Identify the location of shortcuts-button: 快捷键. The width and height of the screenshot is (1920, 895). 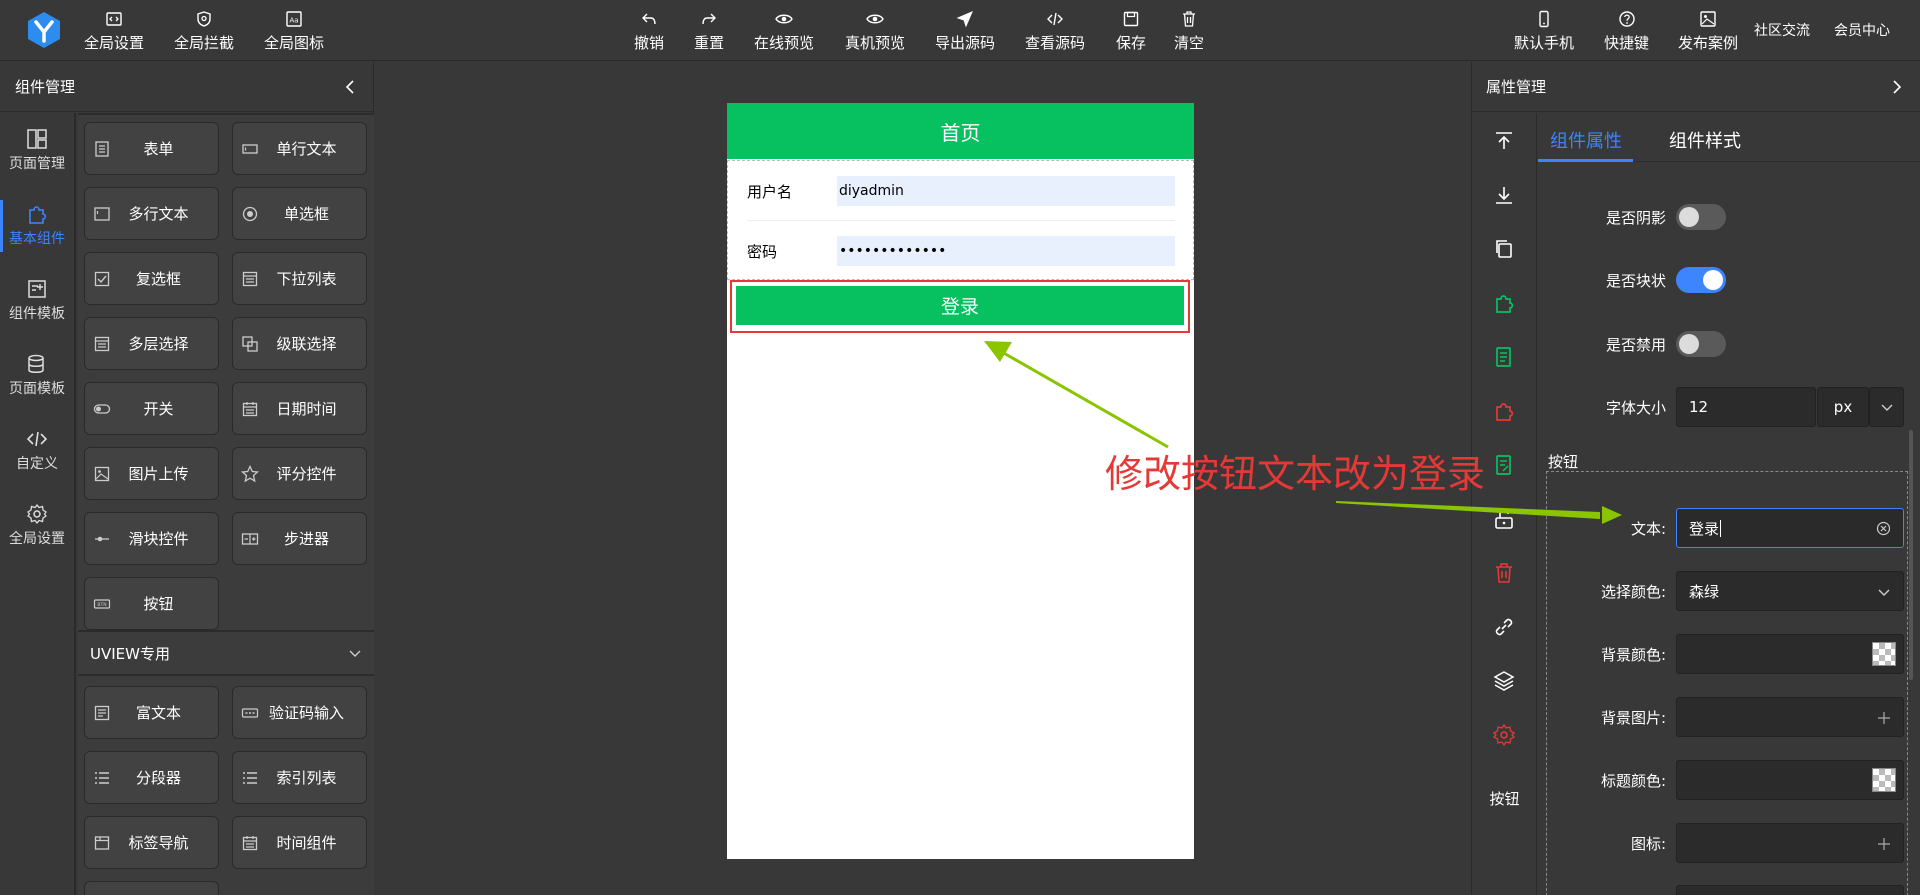
(1626, 31).